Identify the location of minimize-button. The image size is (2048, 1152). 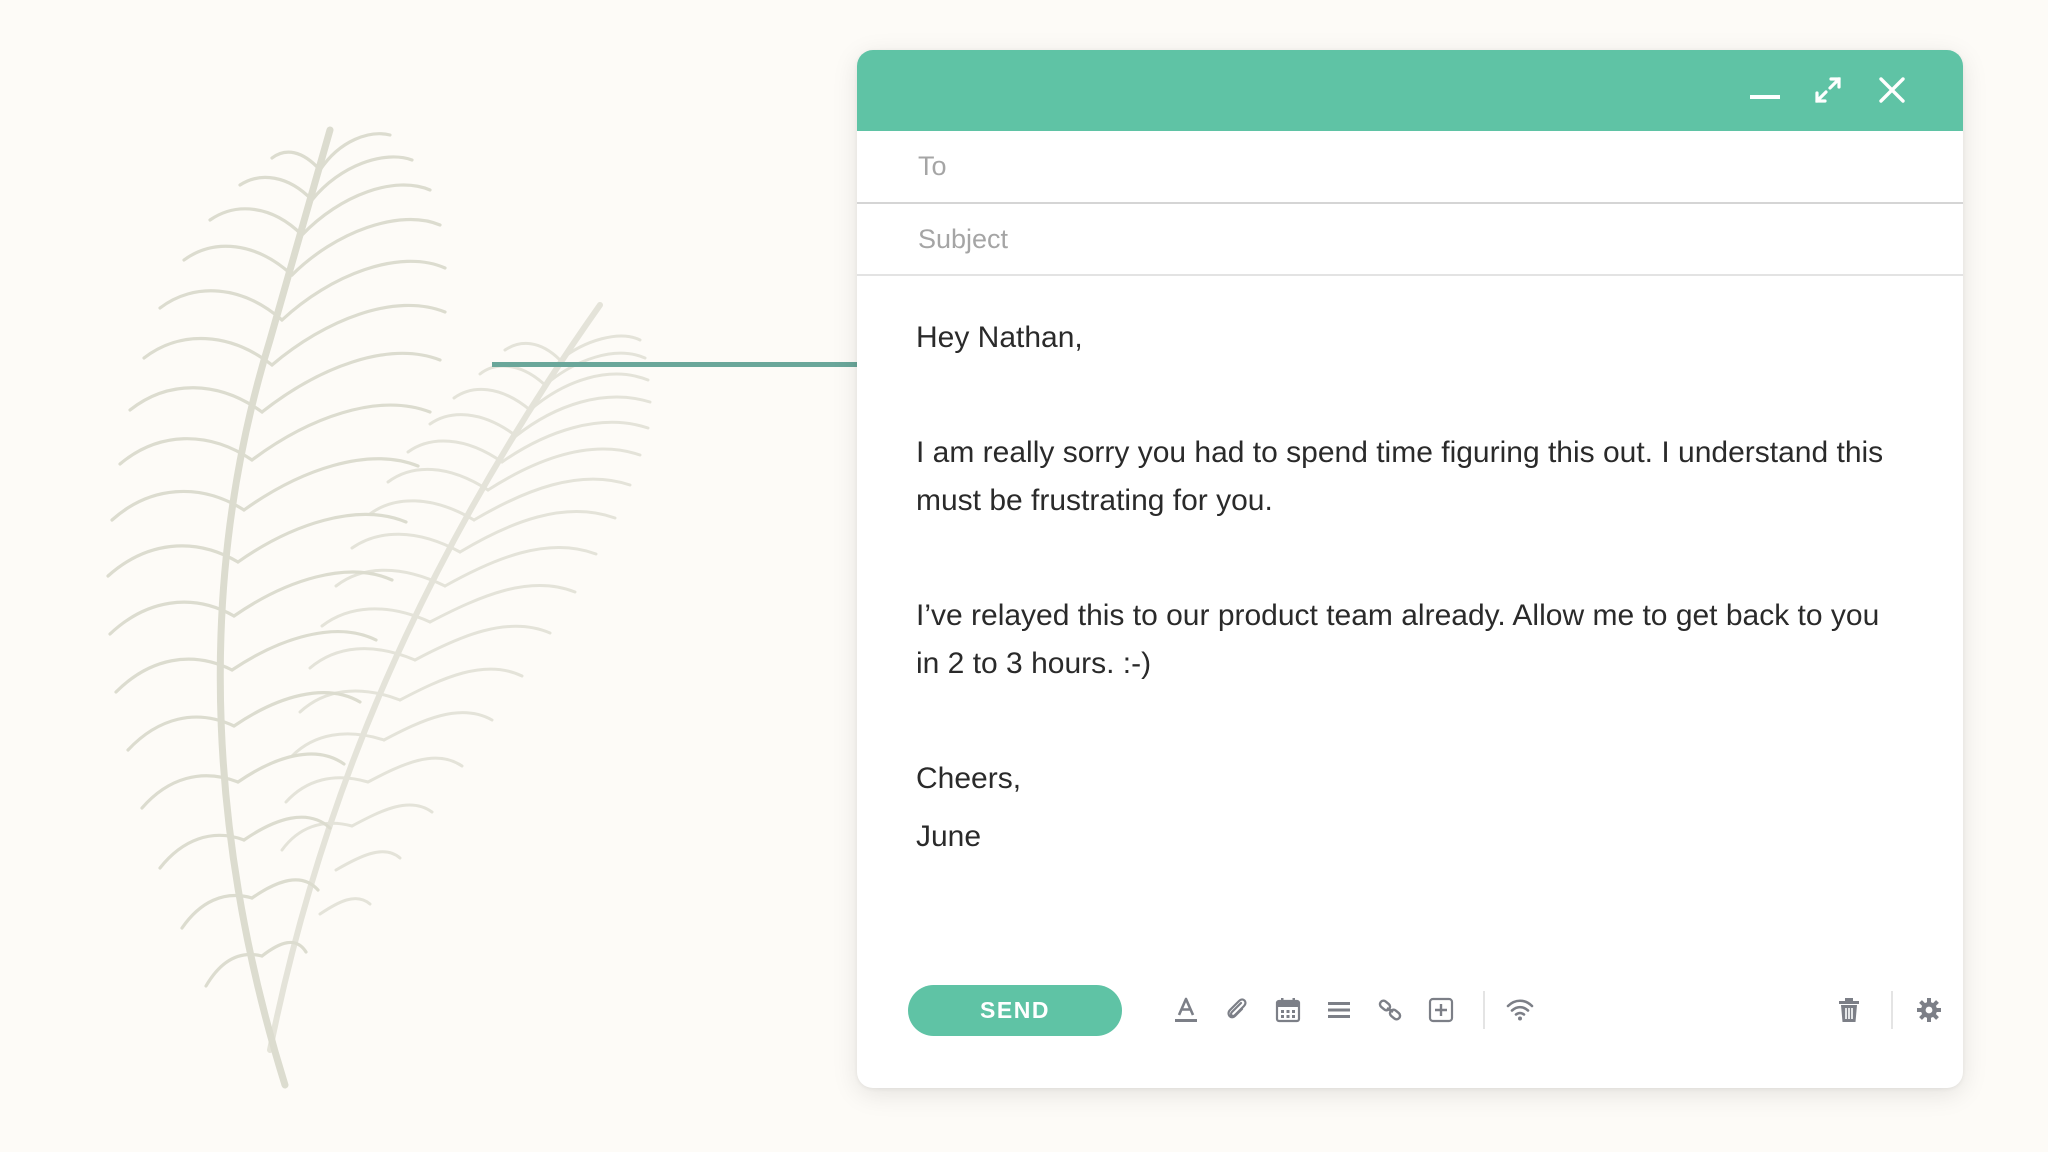
(1765, 90).